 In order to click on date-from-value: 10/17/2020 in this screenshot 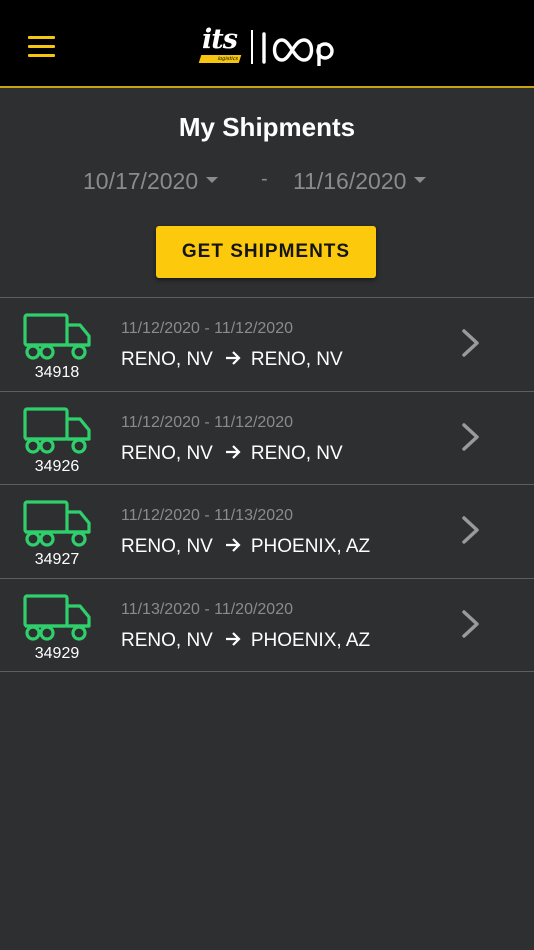, I will do `click(141, 181)`.